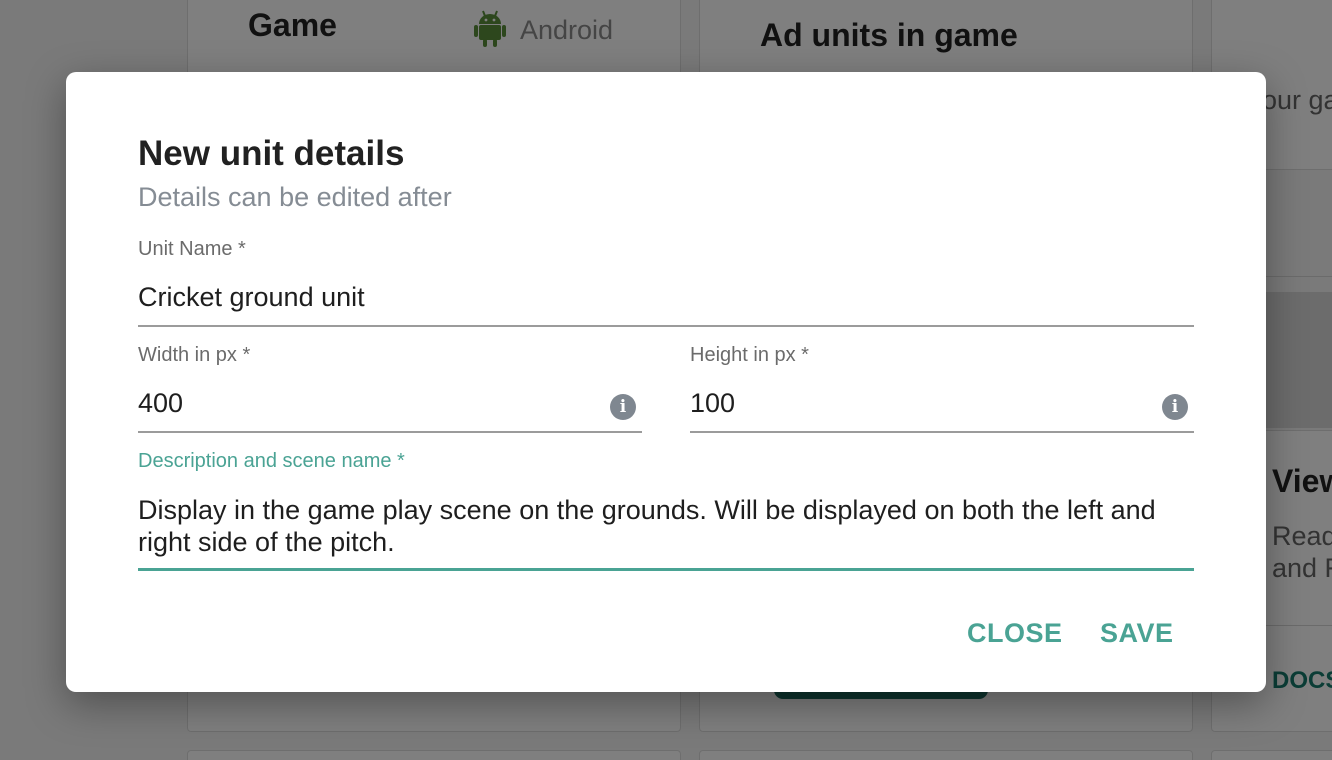 The width and height of the screenshot is (1332, 760). Describe the element at coordinates (295, 197) in the screenshot. I see `dialog-subtitle: Details can be edited after` at that location.